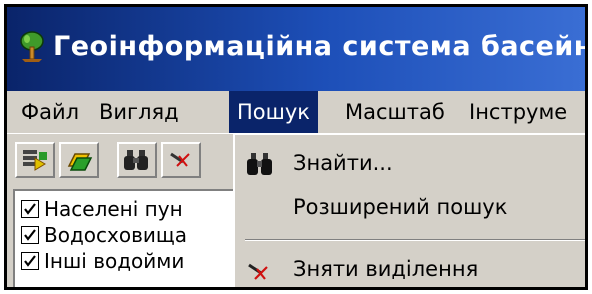 Image resolution: width=592 pixels, height=294 pixels. I want to click on layer-label: Населені пун, so click(113, 209).